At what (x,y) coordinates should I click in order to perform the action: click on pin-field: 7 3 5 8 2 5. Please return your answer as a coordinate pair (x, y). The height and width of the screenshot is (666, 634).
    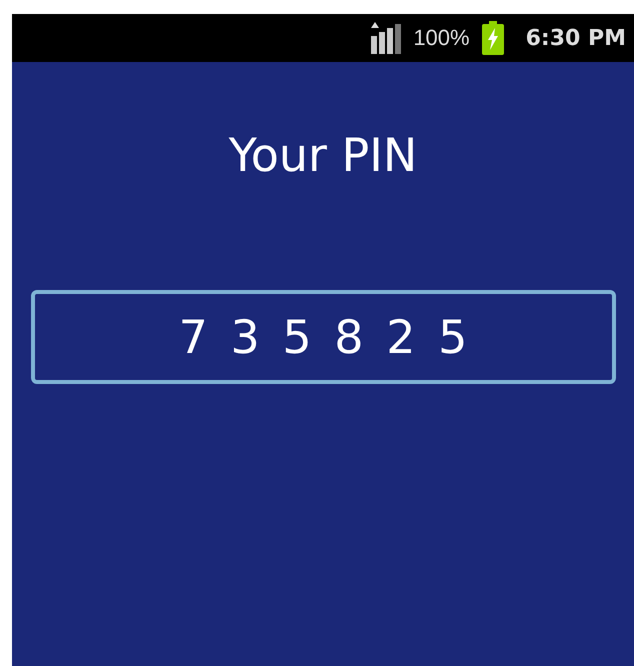
    Looking at the image, I should click on (323, 337).